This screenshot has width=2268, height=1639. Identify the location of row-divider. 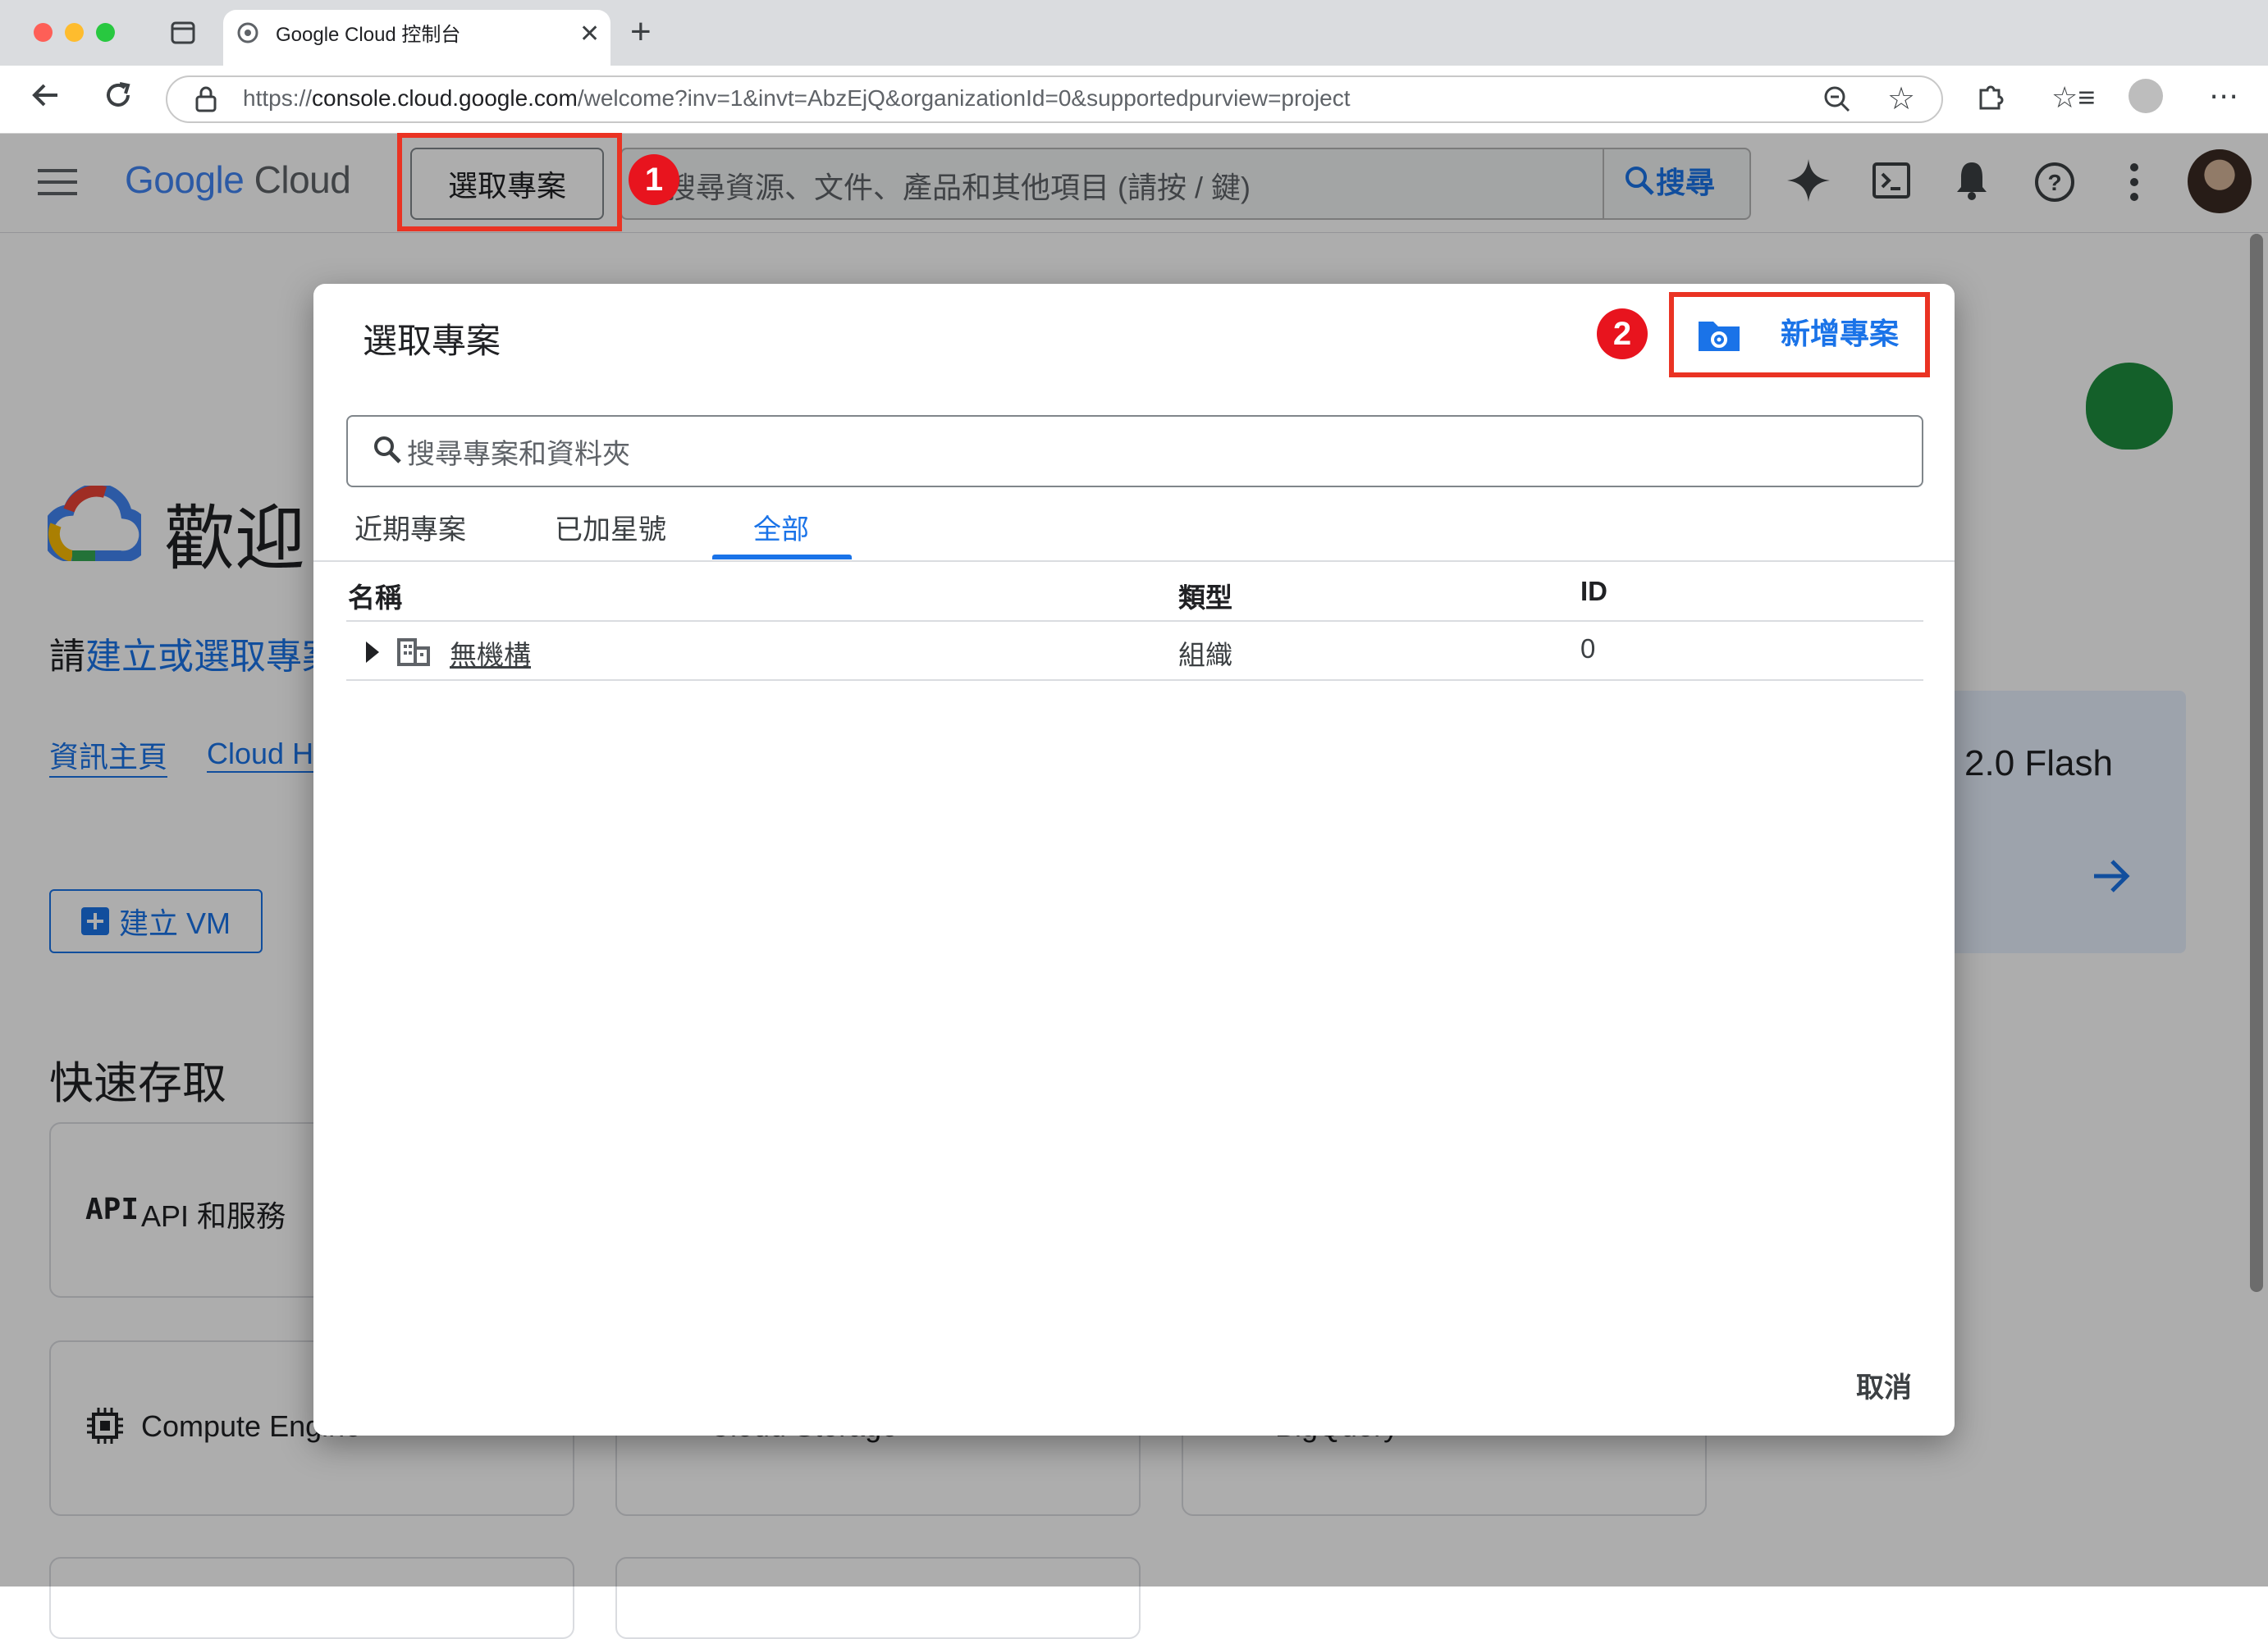
(1134, 680).